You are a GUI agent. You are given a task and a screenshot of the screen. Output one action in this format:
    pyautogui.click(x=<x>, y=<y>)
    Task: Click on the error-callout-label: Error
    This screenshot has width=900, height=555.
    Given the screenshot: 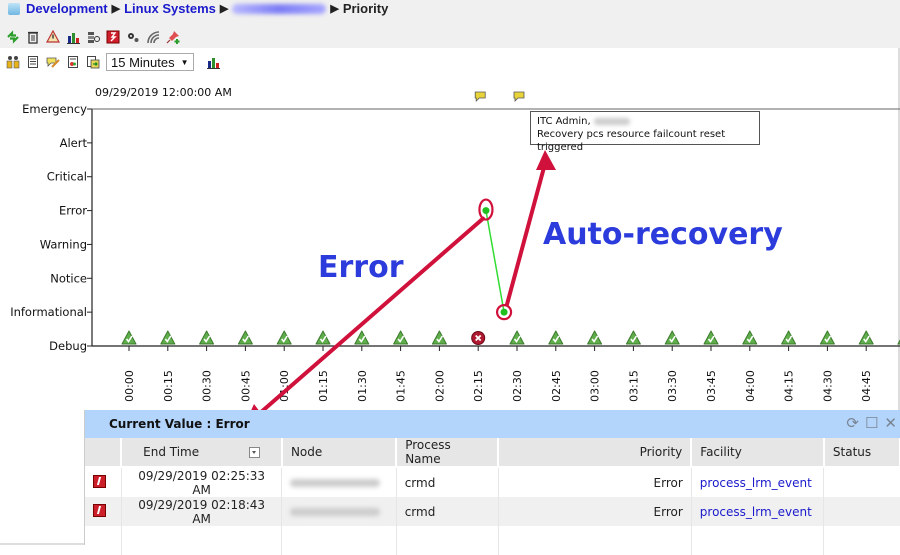 What is the action you would take?
    pyautogui.click(x=361, y=267)
    